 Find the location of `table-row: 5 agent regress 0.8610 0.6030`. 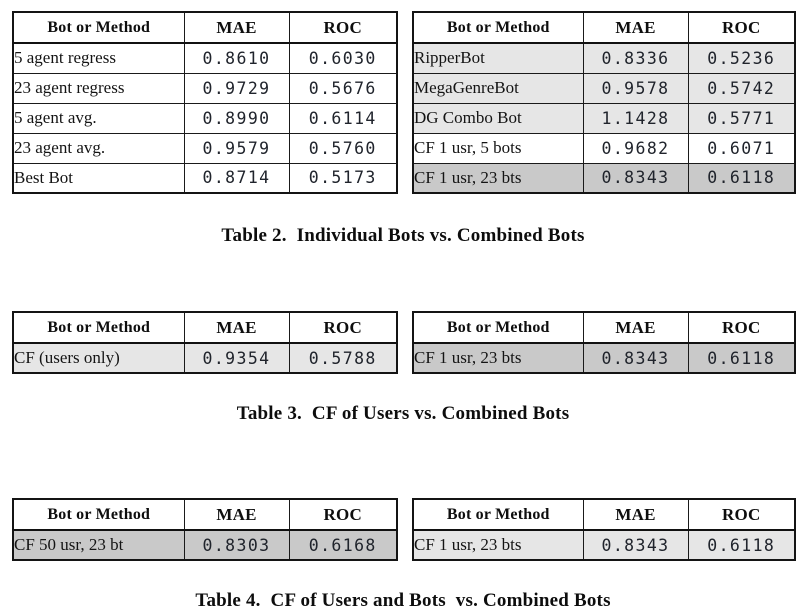

table-row: 5 agent regress 0.8610 0.6030 is located at coordinates (205, 58).